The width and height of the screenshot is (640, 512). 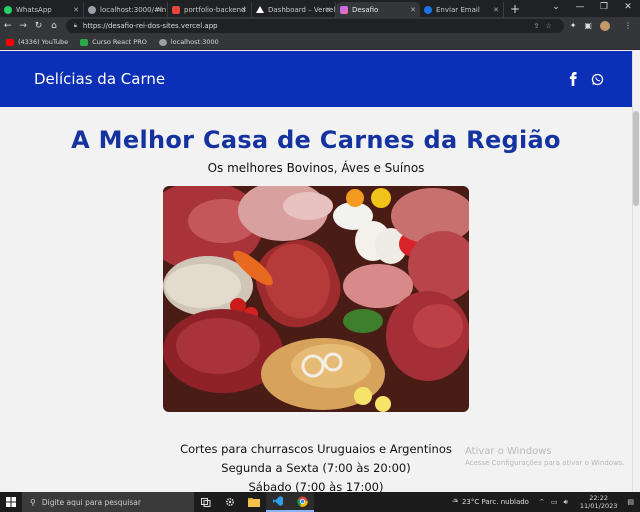 What do you see at coordinates (580, 8) in the screenshot?
I see `minimize-icon: —` at bounding box center [580, 8].